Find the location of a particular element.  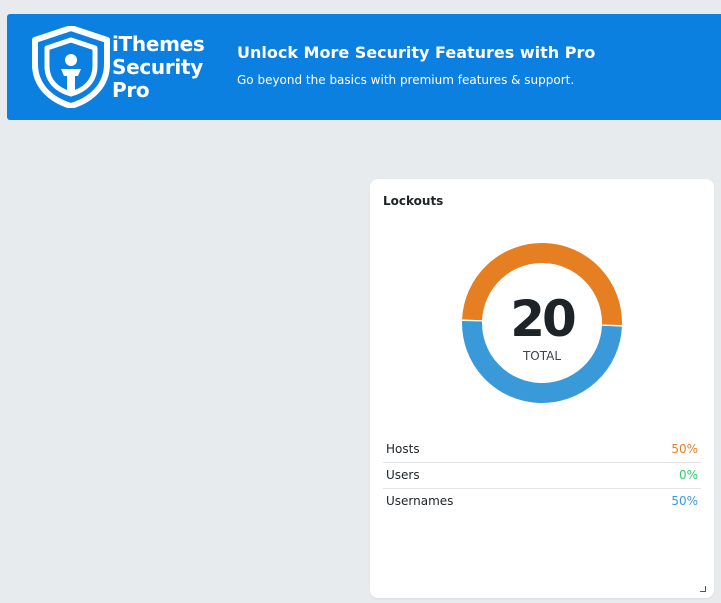

lockouts-total-label: TOTAL is located at coordinates (542, 356).